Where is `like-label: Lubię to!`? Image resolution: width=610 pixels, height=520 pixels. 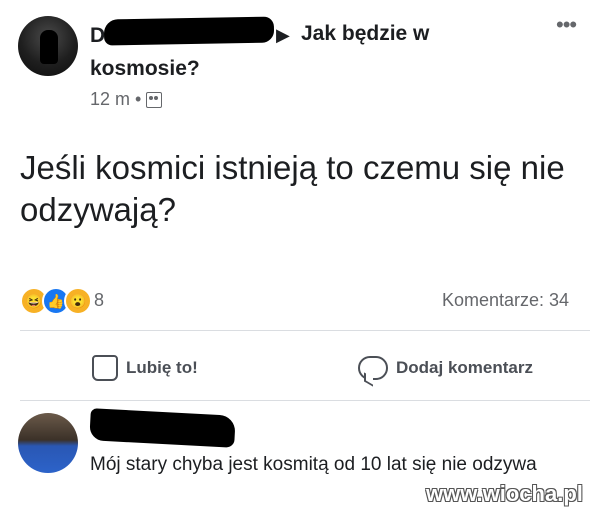 like-label: Lubię to! is located at coordinates (162, 367).